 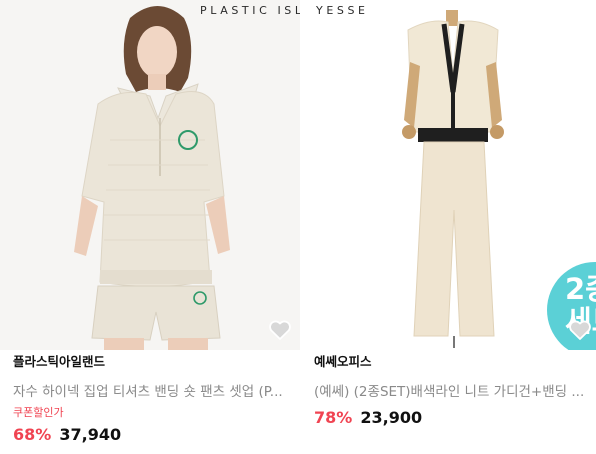 I want to click on discount-rate: 78%, so click(x=333, y=417).